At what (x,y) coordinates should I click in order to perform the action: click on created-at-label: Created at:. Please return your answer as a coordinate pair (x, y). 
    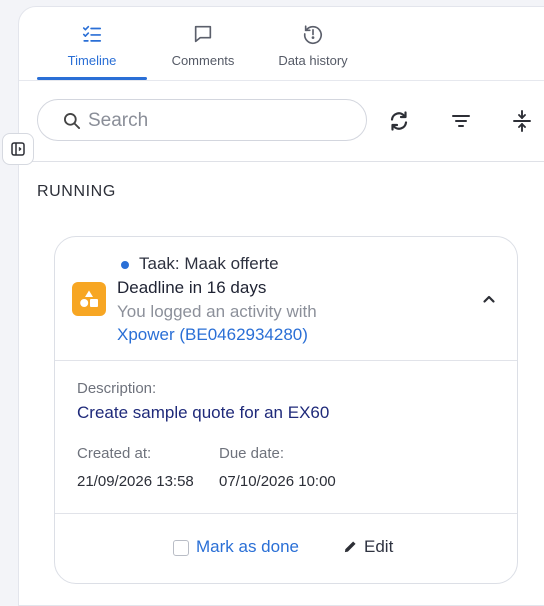
    Looking at the image, I should click on (114, 453).